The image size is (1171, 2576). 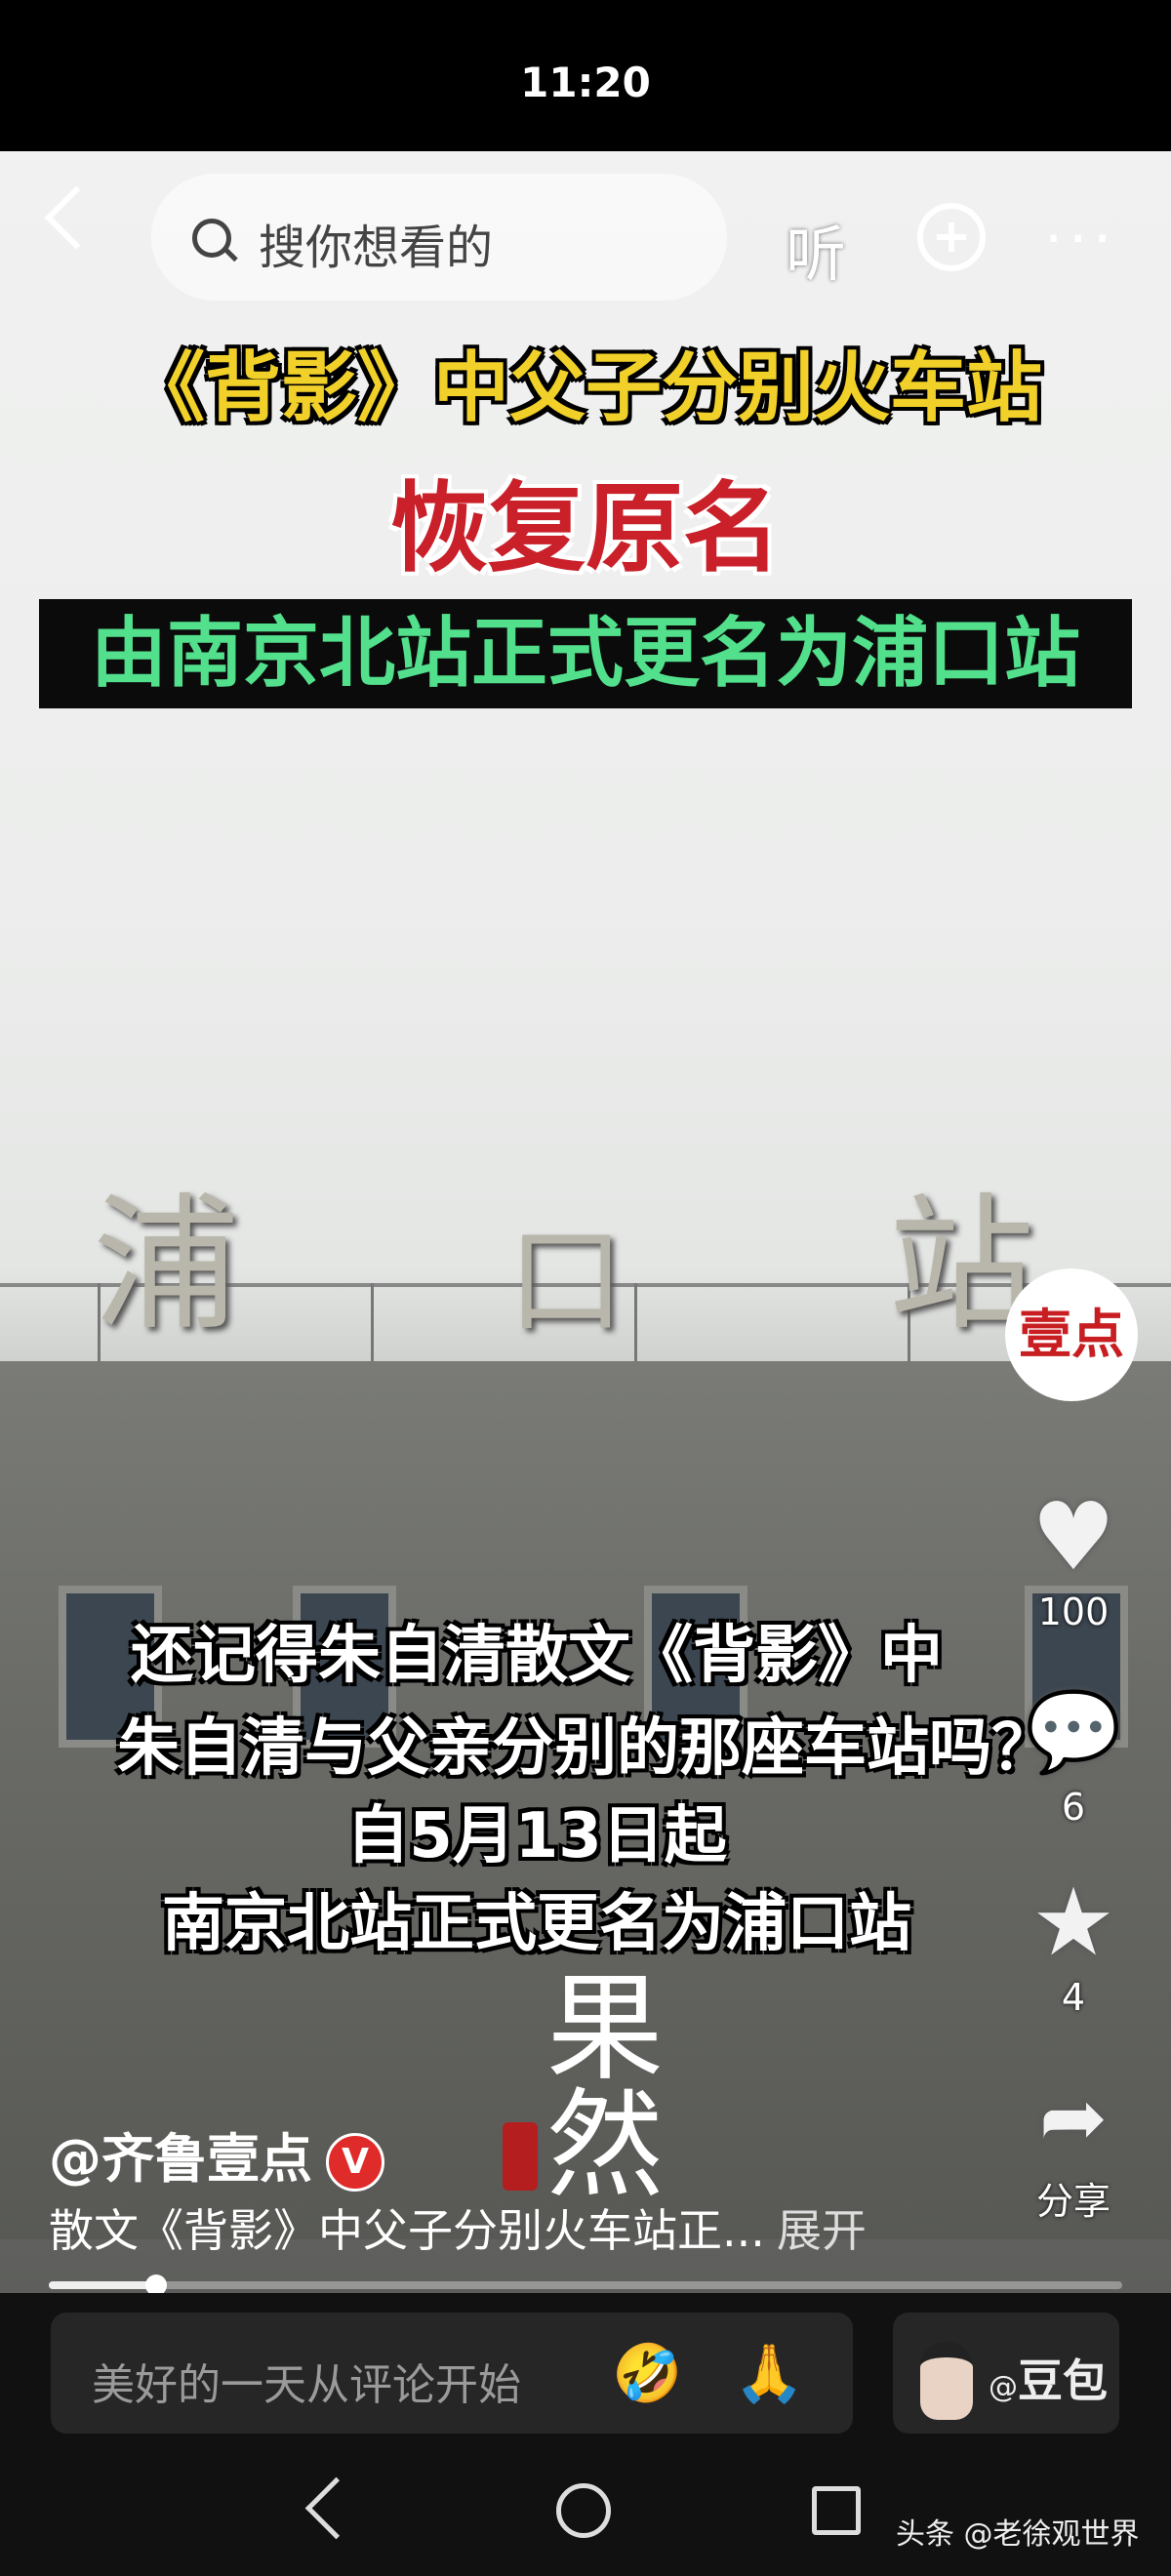 I want to click on comment-count: 6, so click(x=1073, y=1807).